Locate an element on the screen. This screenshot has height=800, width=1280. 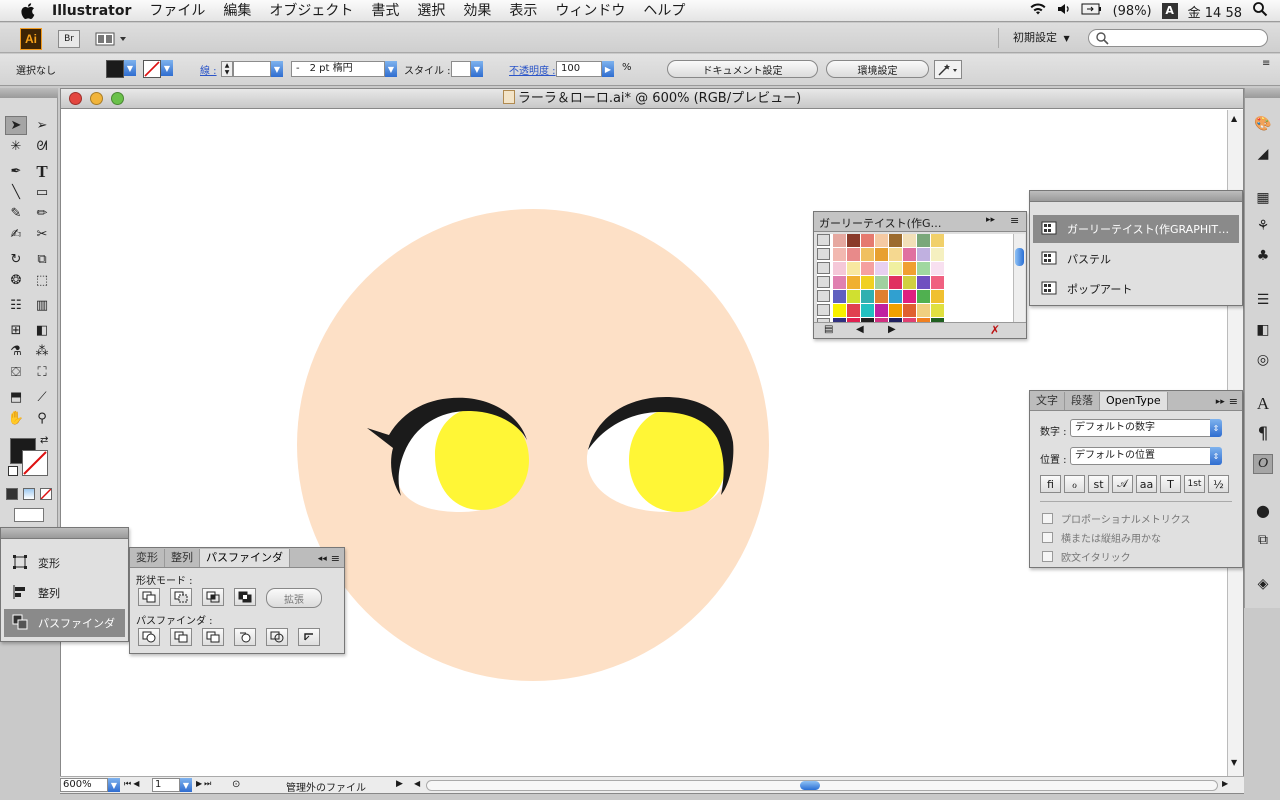
slice-tool-icon: ⟋ is located at coordinates (42, 397).